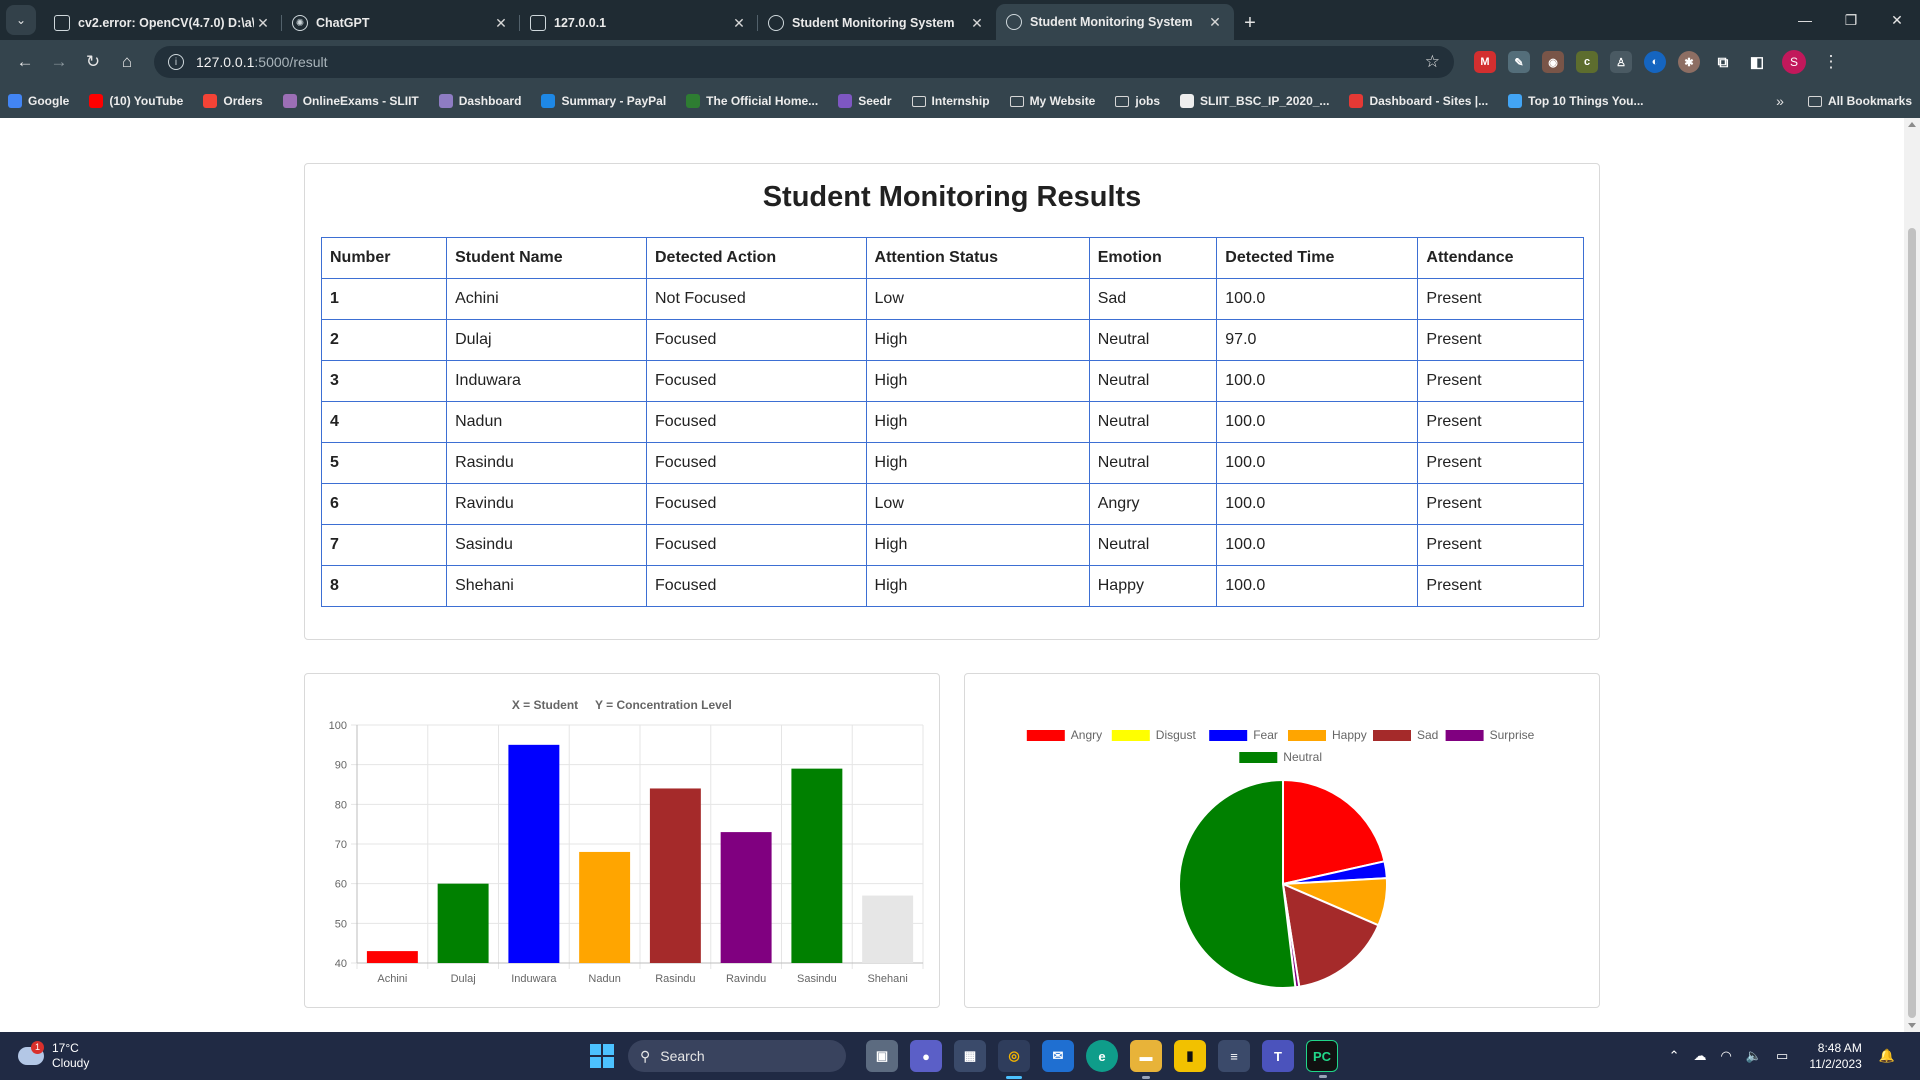  What do you see at coordinates (401, 23) in the screenshot?
I see `tab-2: ✺ ChatGPT ✕` at bounding box center [401, 23].